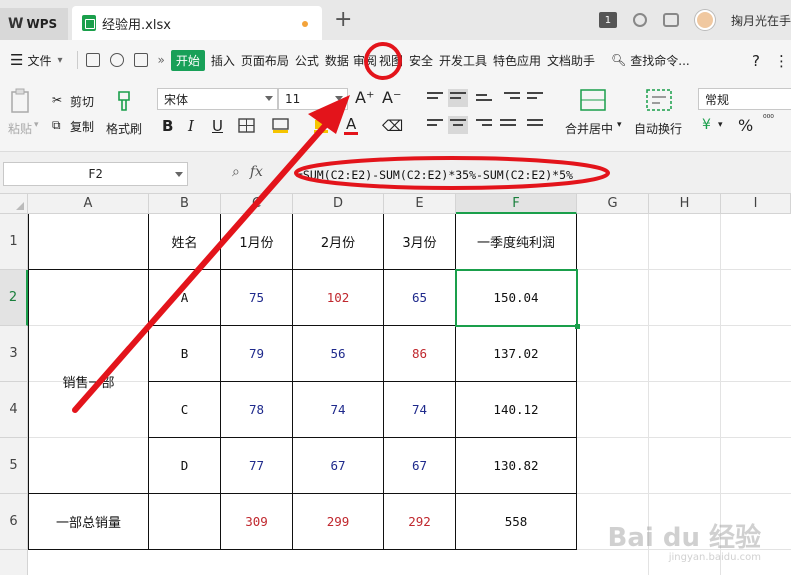 This screenshot has width=791, height=575. I want to click on font-color-button: A, so click(351, 124).